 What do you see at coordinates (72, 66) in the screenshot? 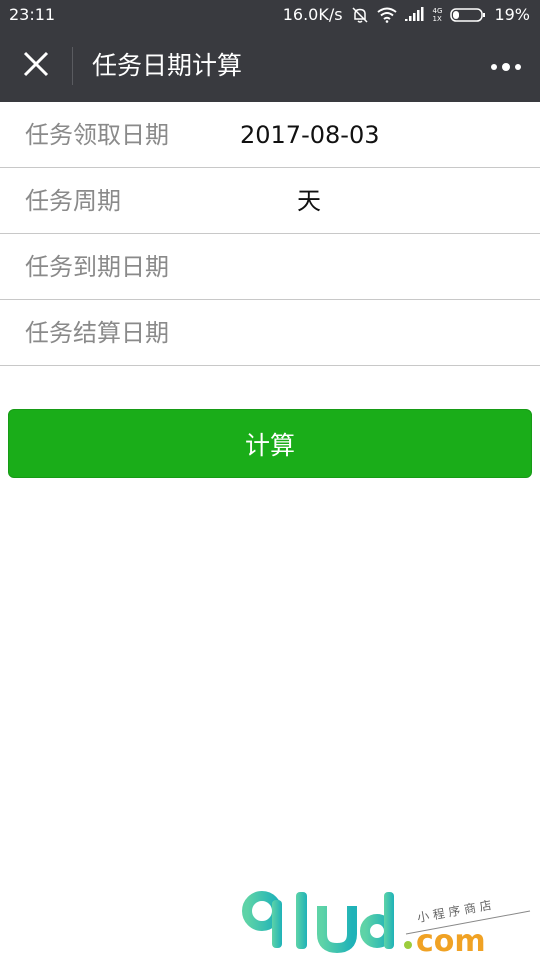
I see `nav-divider` at bounding box center [72, 66].